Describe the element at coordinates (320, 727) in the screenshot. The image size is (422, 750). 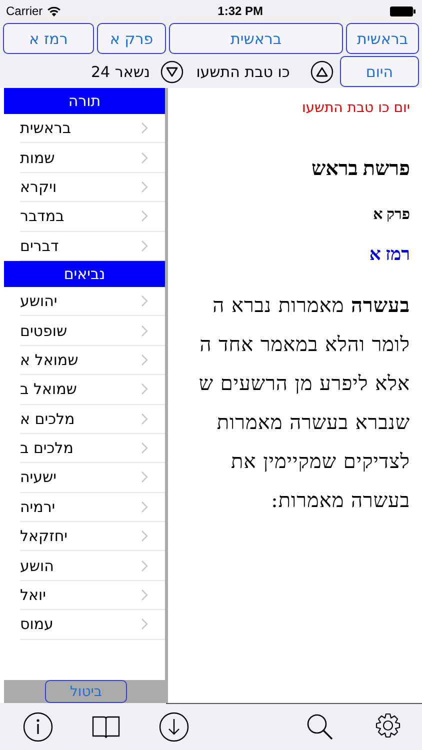
I see `search-icon` at that location.